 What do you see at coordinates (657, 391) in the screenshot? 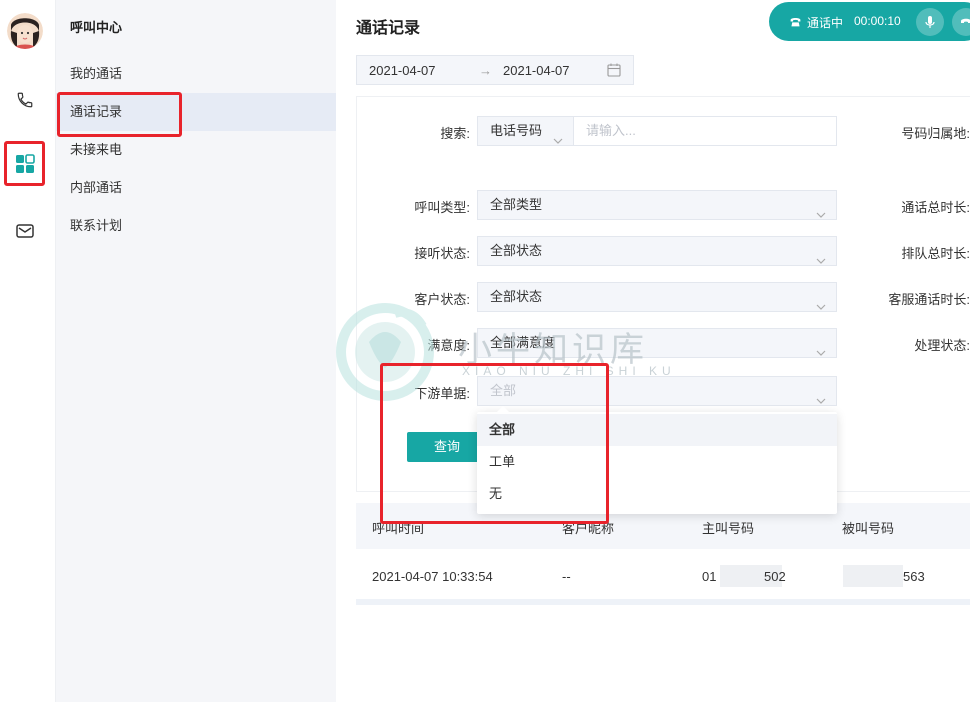
I see `downstream-select: 全部` at bounding box center [657, 391].